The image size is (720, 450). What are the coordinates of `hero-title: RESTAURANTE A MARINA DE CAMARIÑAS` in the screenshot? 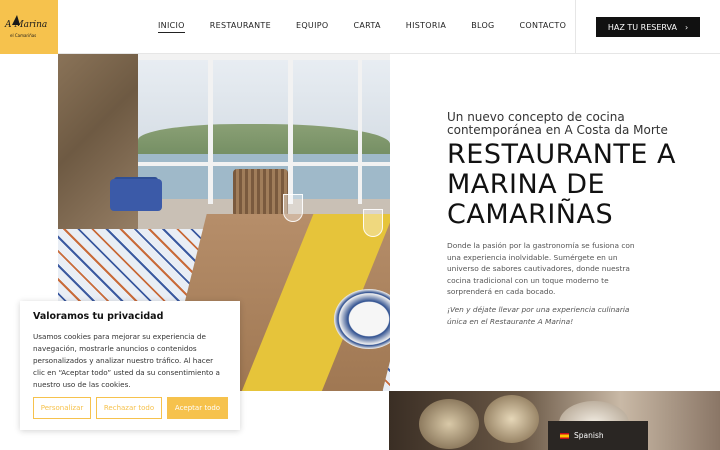 It's located at (562, 184).